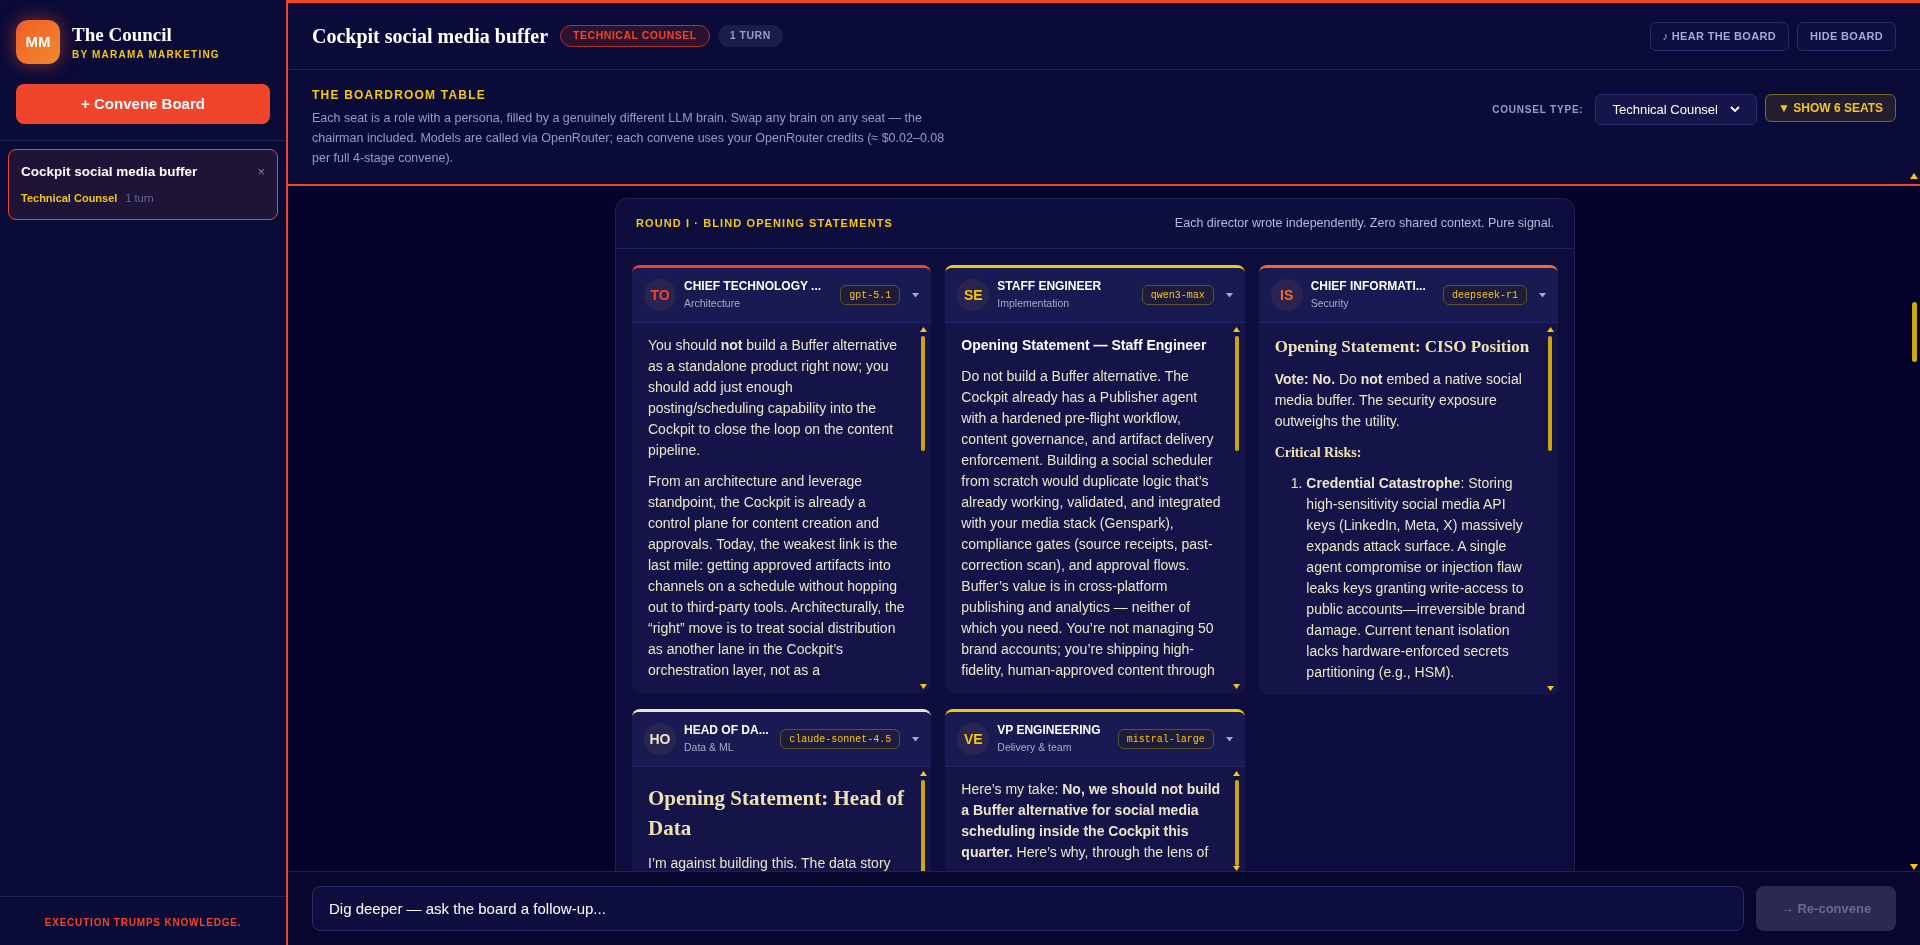 Image resolution: width=1920 pixels, height=945 pixels. I want to click on director-focus: Data & ML, so click(709, 748).